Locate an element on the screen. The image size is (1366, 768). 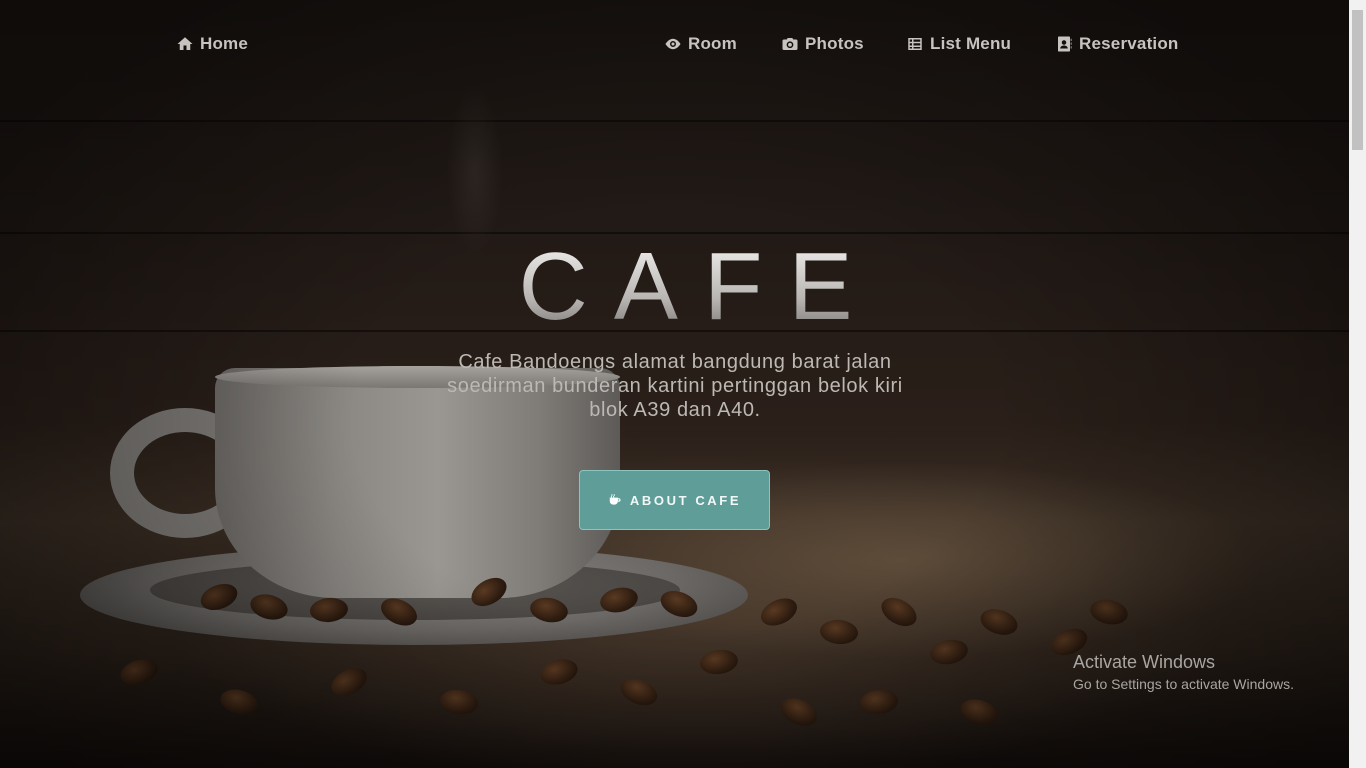
about-cafe-button-label: ABOUT CAFE is located at coordinates (685, 500).